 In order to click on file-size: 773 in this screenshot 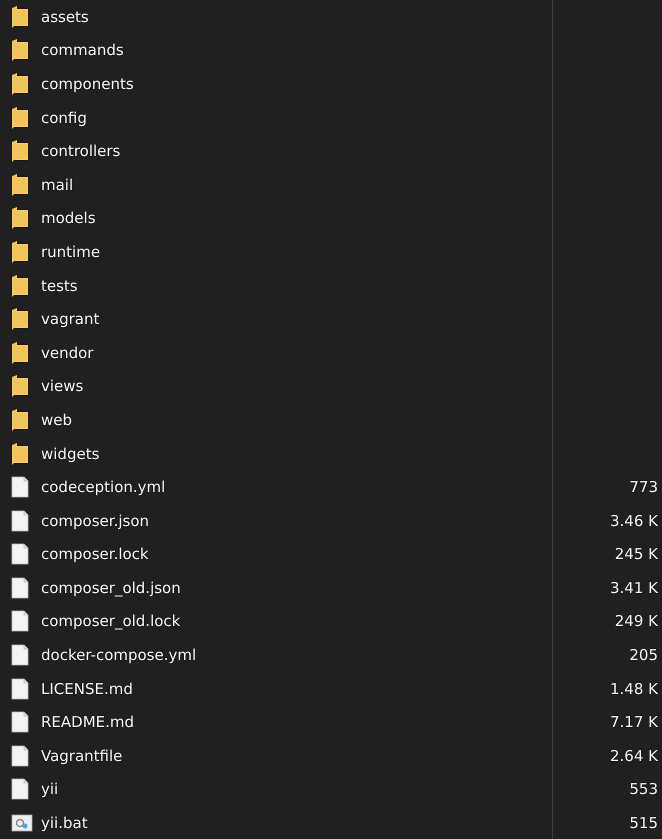, I will do `click(643, 487)`.